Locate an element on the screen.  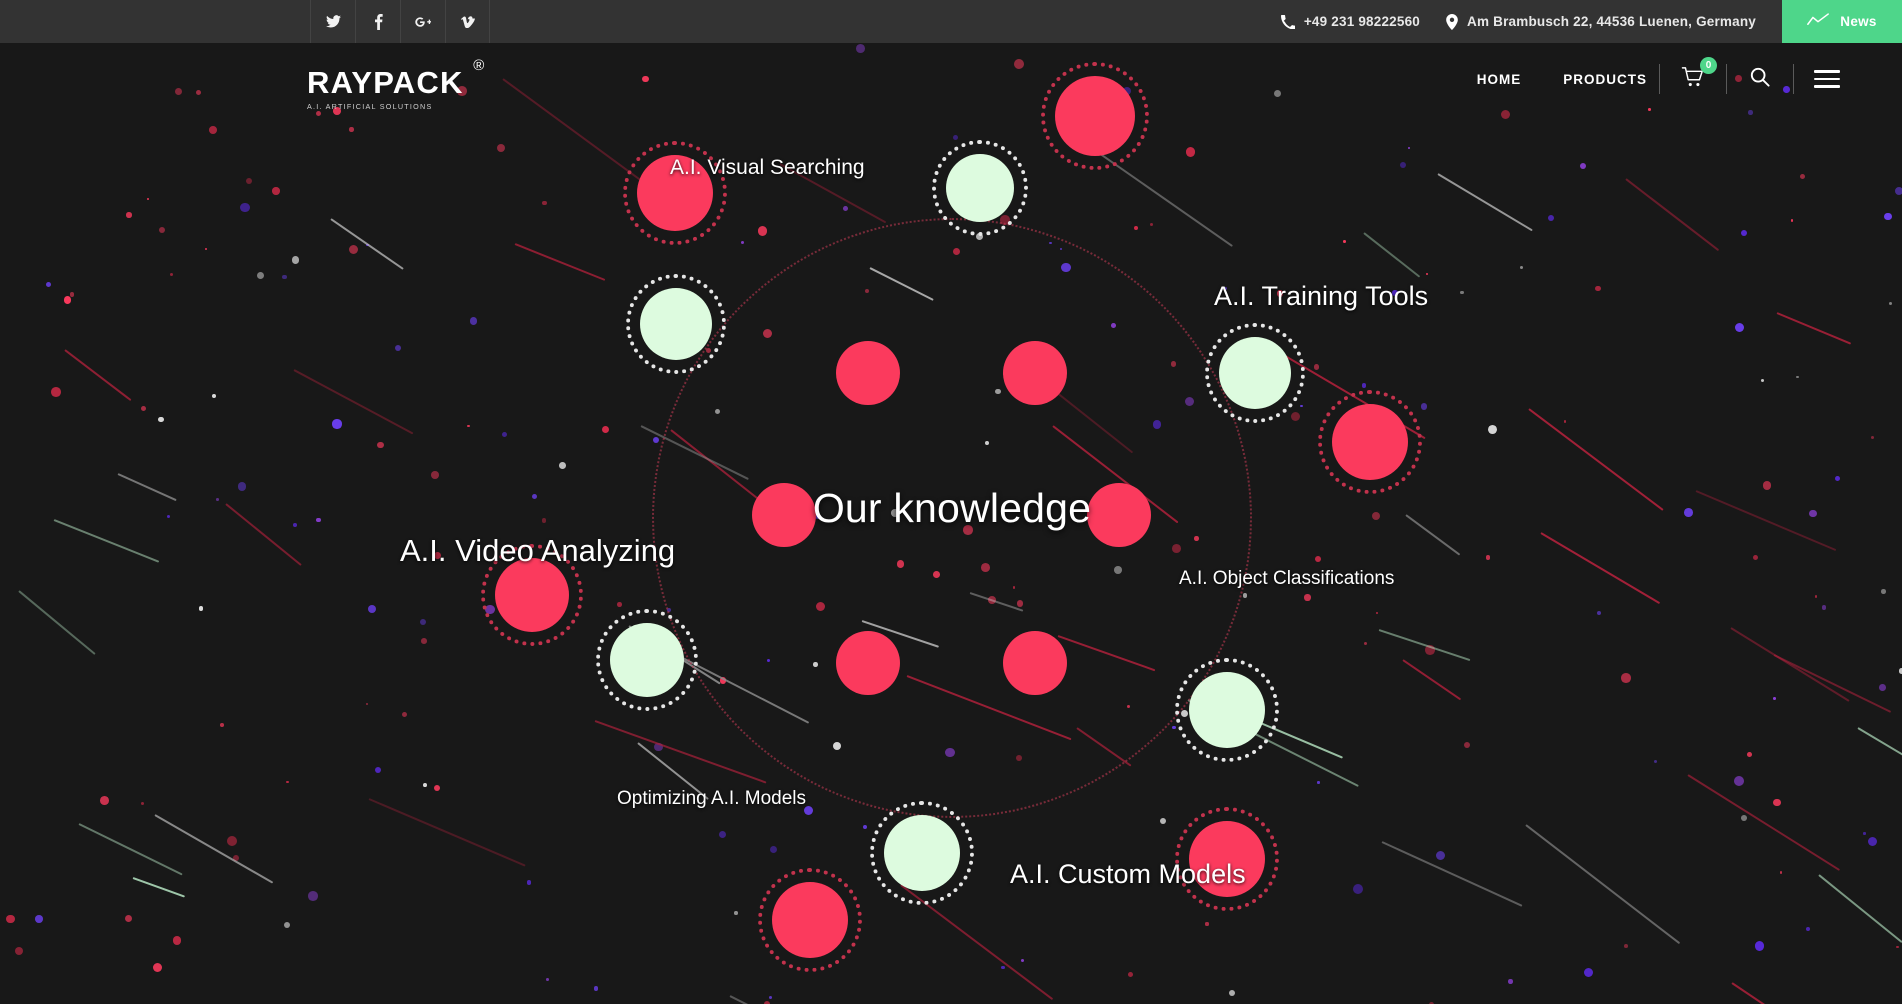
site-logo: RAYPACK ® A.I. ARTIFICIAL SOLUTIONS is located at coordinates (395, 84).